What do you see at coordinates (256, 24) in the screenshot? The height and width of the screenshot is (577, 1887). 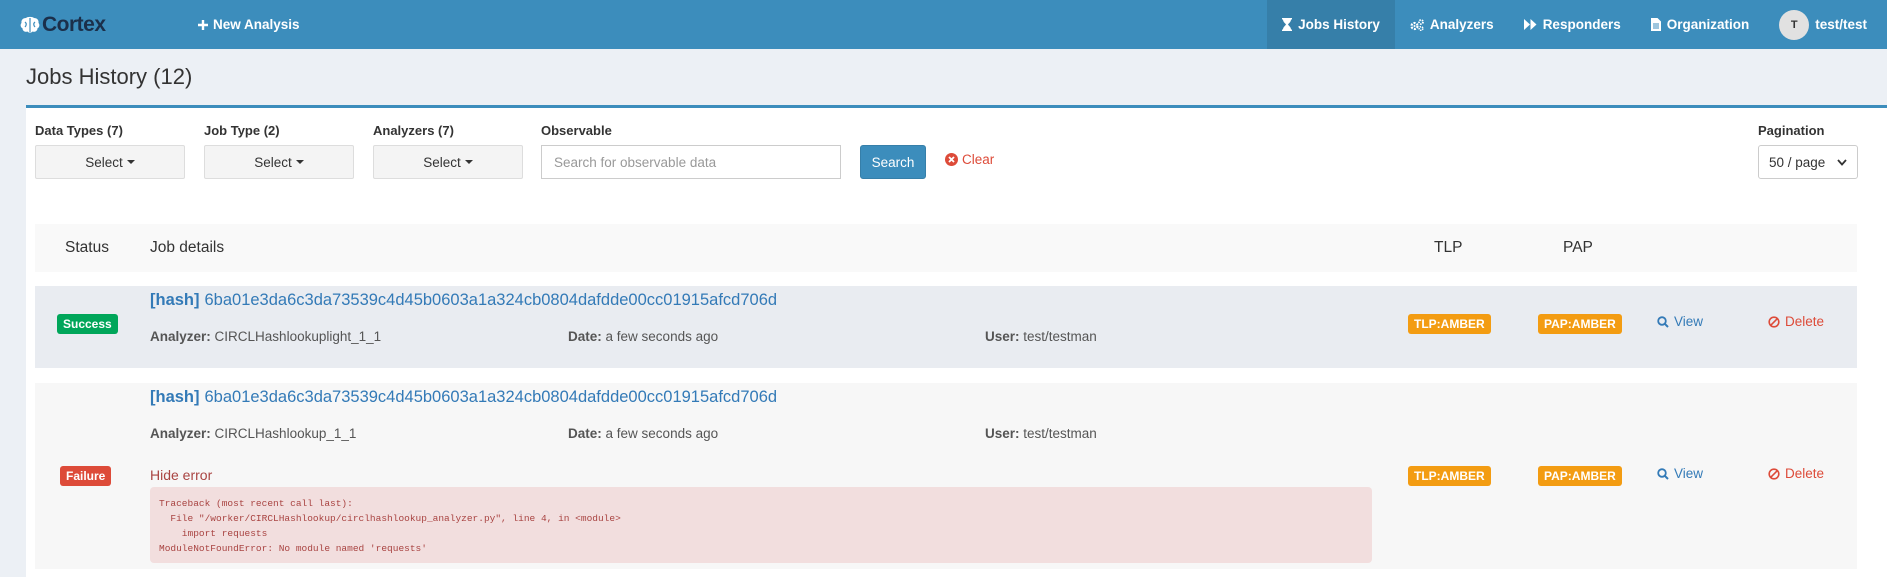 I see `new-analysis-label: New Analysis` at bounding box center [256, 24].